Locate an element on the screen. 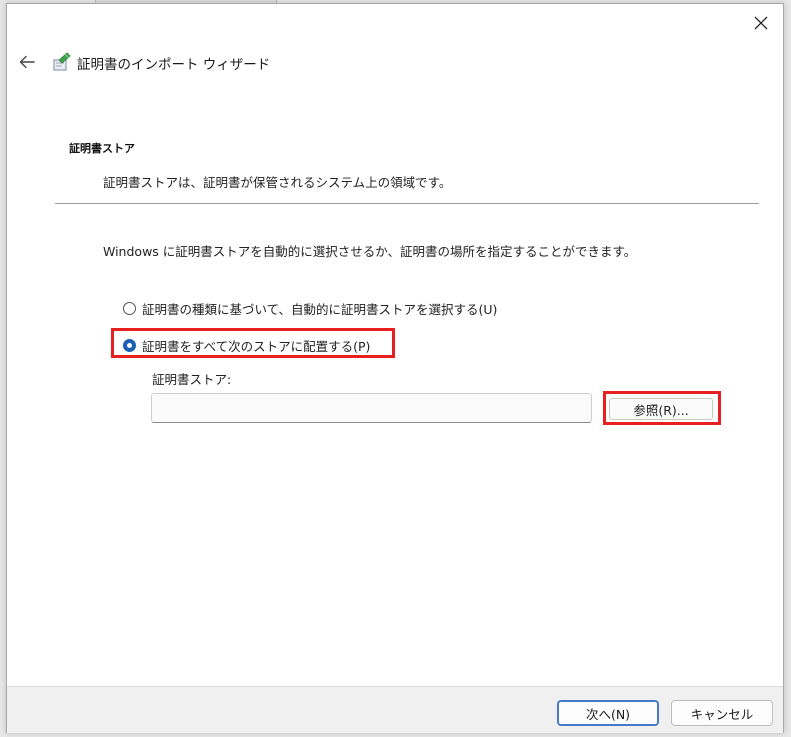 The height and width of the screenshot is (737, 791). back-button is located at coordinates (27, 62).